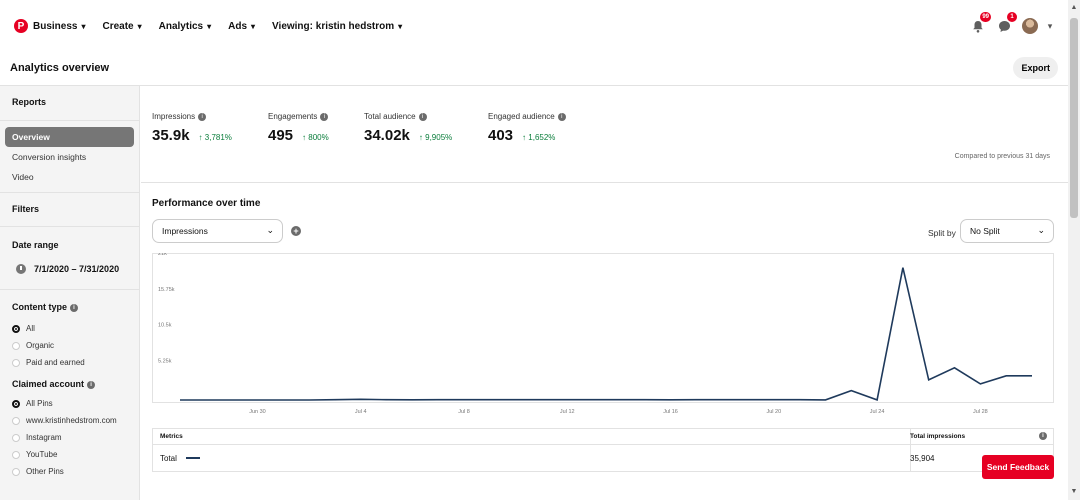  I want to click on claimed-account-text: Claimed account, so click(48, 384).